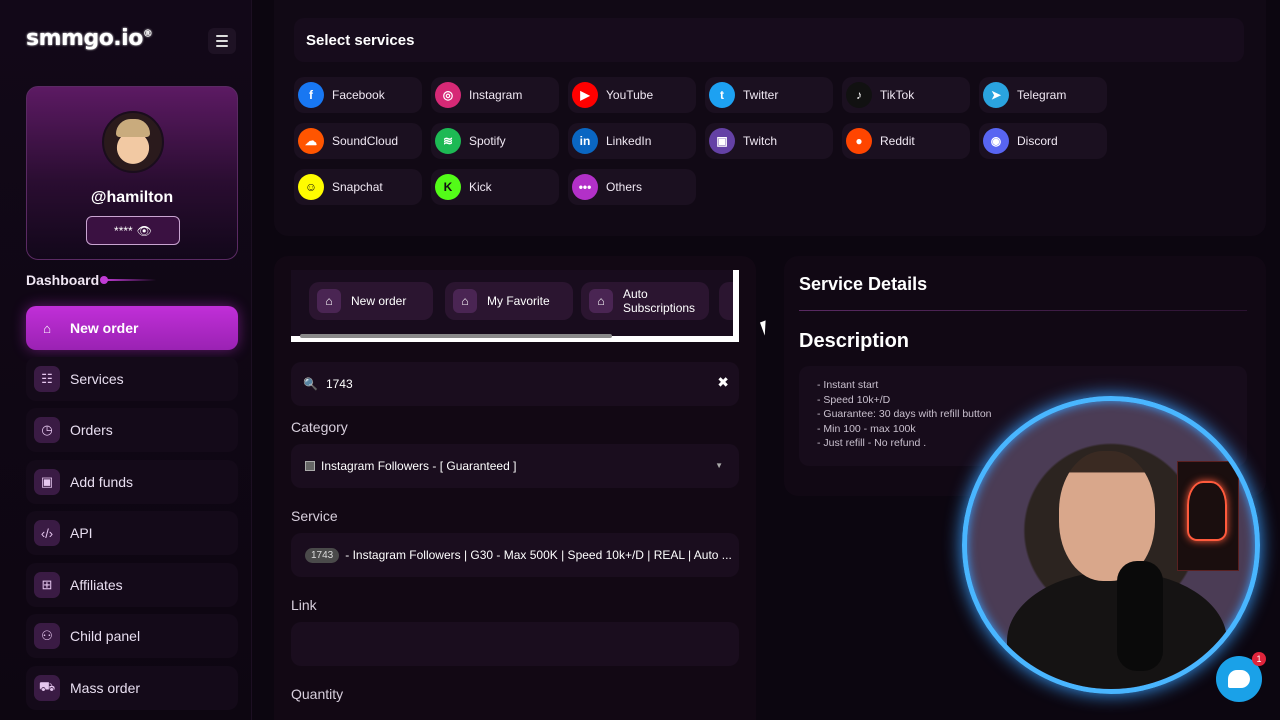 This screenshot has height=720, width=1280. Describe the element at coordinates (726, 301) in the screenshot. I see `tab-more` at that location.